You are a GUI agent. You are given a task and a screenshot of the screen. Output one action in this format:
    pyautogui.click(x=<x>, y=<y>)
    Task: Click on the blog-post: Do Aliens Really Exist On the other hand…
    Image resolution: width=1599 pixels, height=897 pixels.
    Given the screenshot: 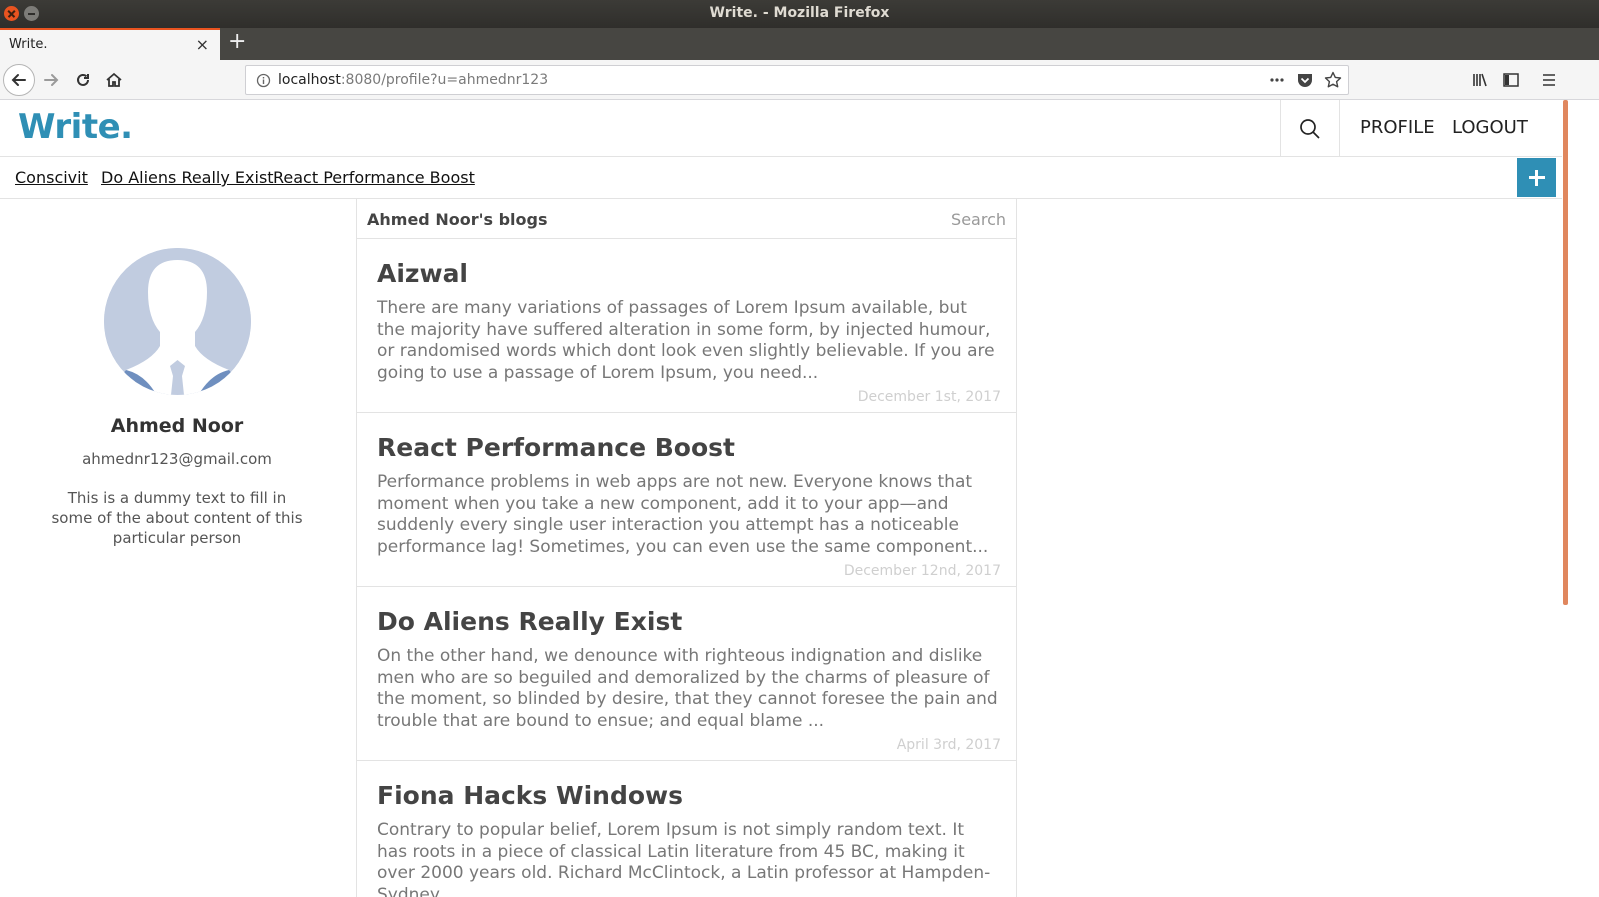 What is the action you would take?
    pyautogui.click(x=686, y=674)
    